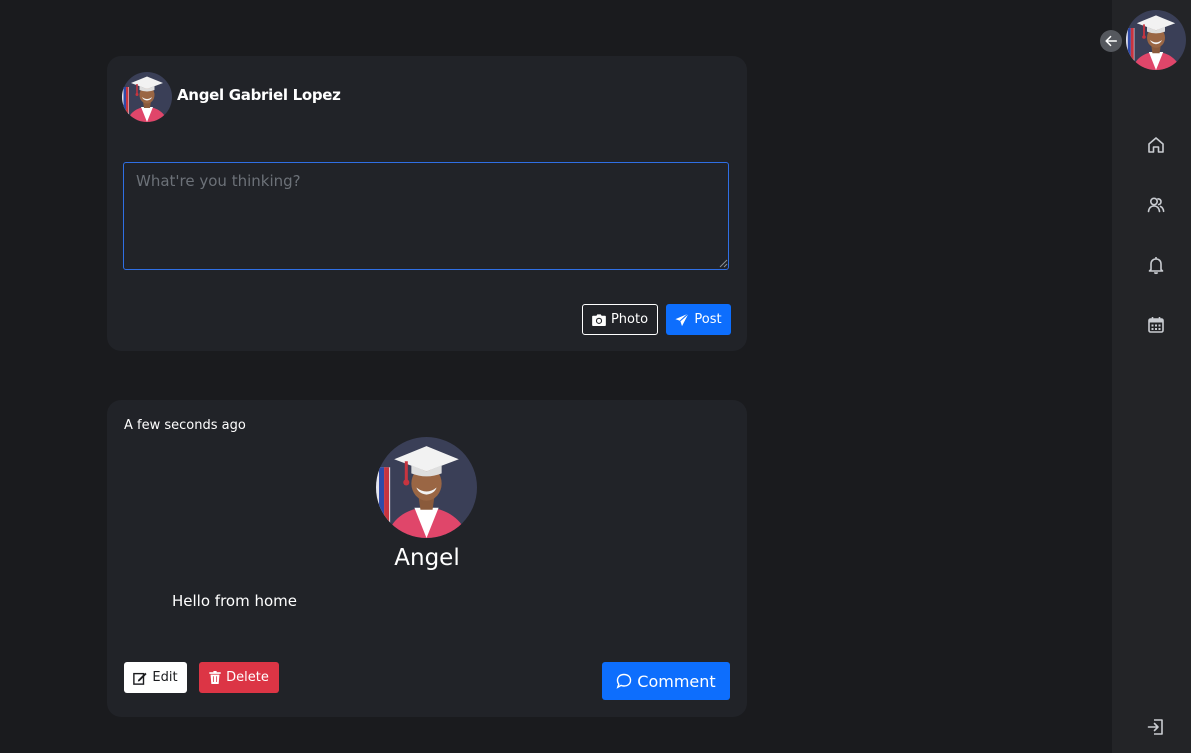 This screenshot has width=1191, height=753. I want to click on photo-button: Photo, so click(620, 319).